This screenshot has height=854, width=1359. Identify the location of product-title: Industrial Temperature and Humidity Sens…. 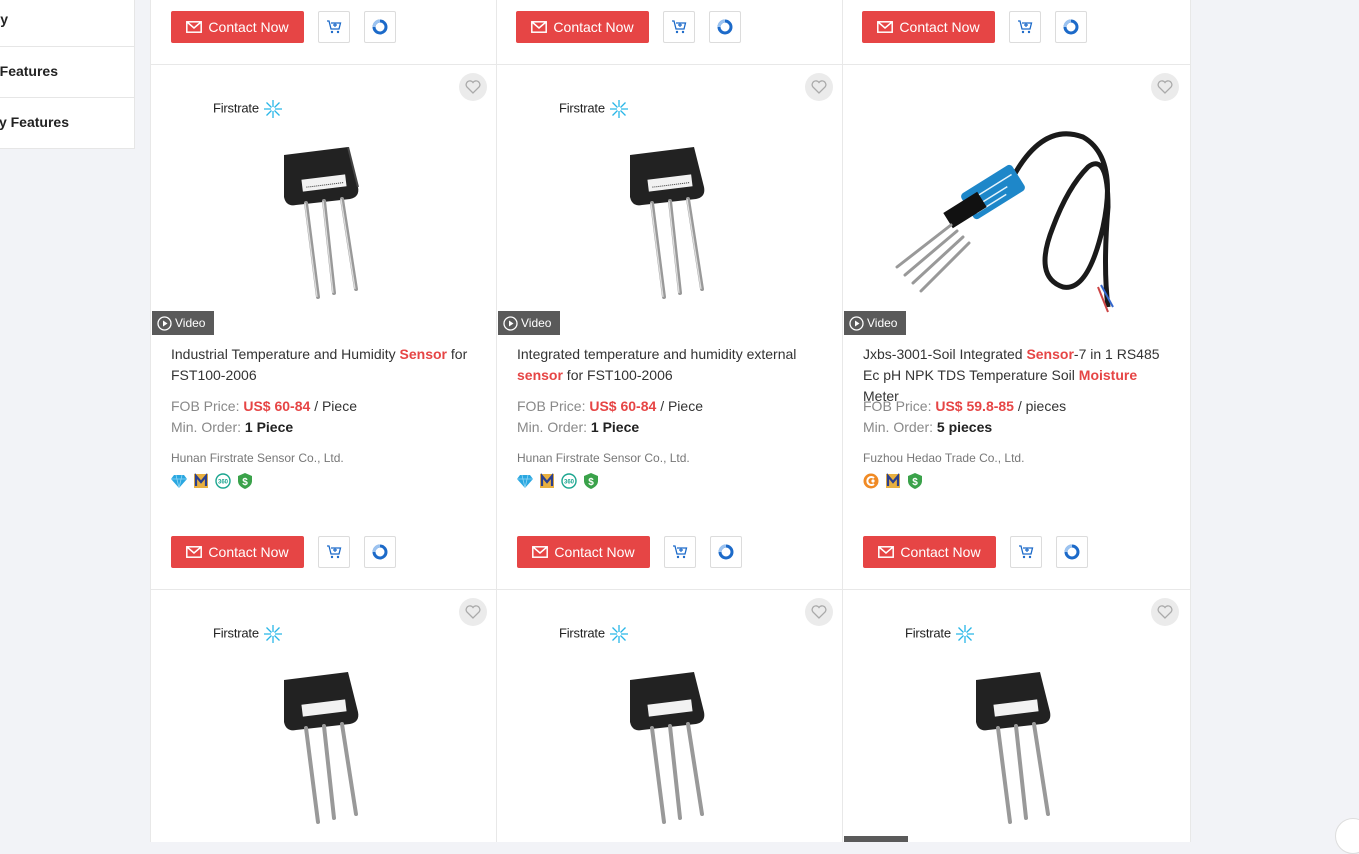
(323, 365).